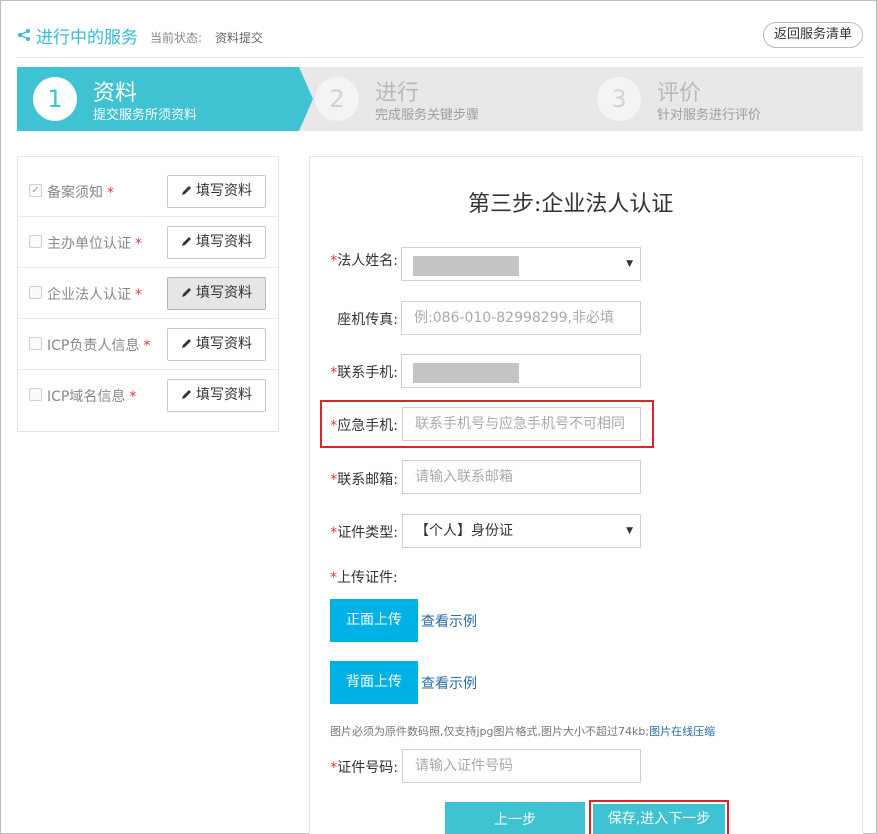 This screenshot has height=834, width=877. Describe the element at coordinates (523, 731) in the screenshot. I see `upload-hint: 图片必须为原件数码照,仅支持jpg图片格式,图片大小不超过74kb;图片在线压缩` at that location.